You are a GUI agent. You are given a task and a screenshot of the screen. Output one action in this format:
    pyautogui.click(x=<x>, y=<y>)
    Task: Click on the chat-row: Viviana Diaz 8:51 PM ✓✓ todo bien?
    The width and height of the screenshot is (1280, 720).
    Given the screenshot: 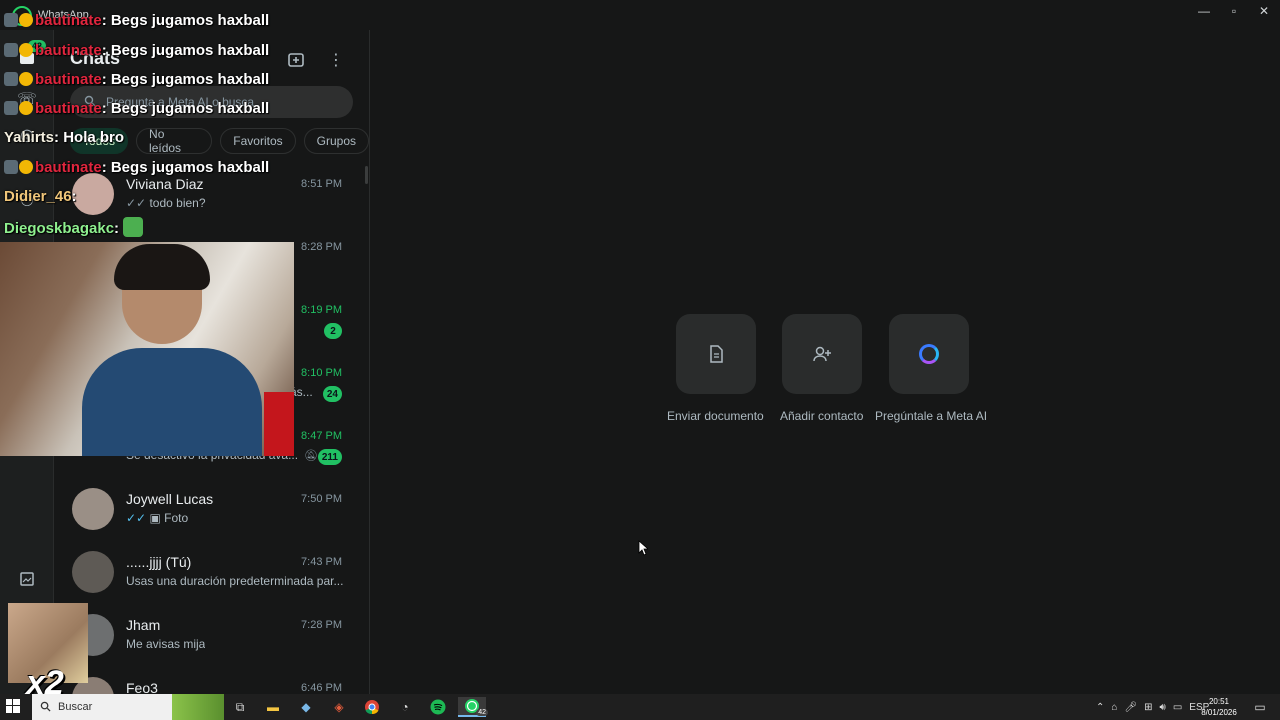 What is the action you would take?
    pyautogui.click(x=212, y=194)
    